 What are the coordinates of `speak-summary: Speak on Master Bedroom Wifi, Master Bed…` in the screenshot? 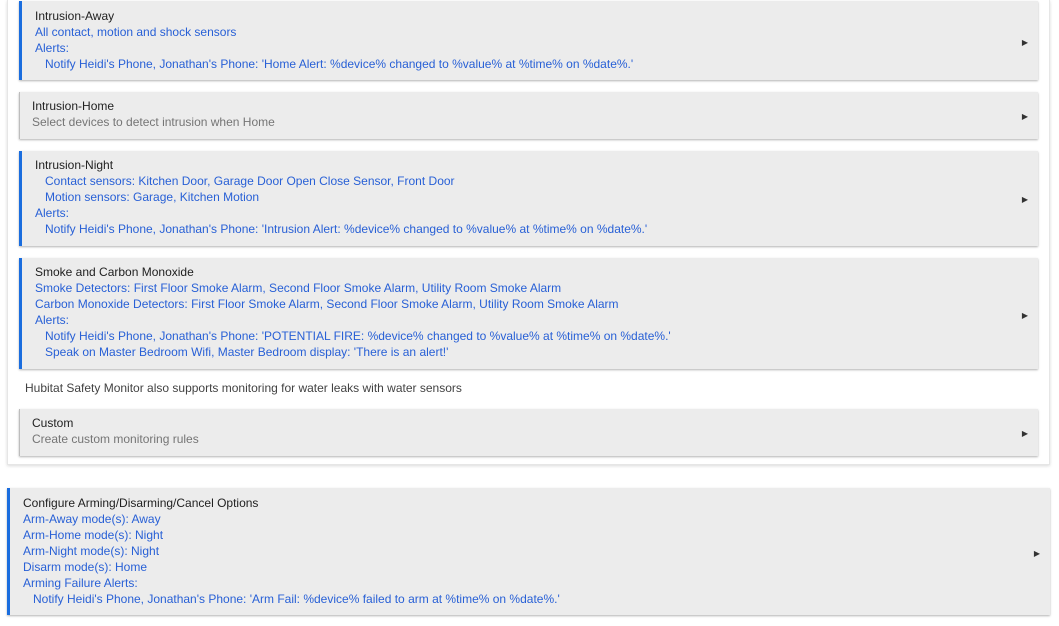 It's located at (247, 352).